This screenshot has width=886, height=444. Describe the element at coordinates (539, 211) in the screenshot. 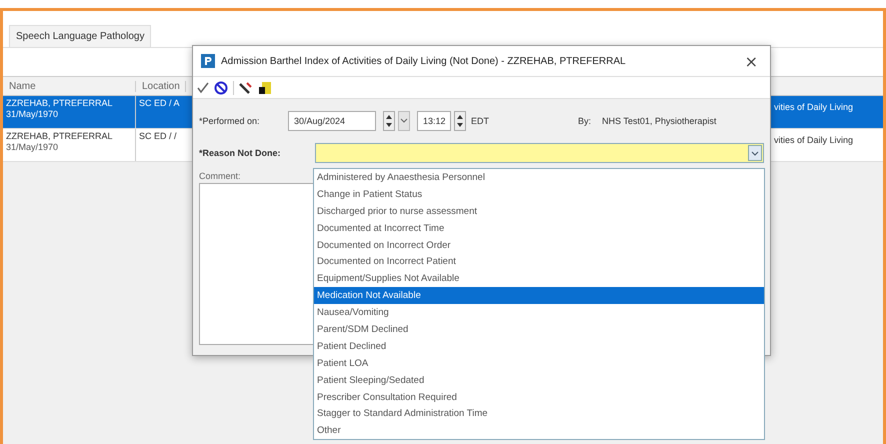

I see `dropdown-option: Discharged prior to nurse assessment` at that location.